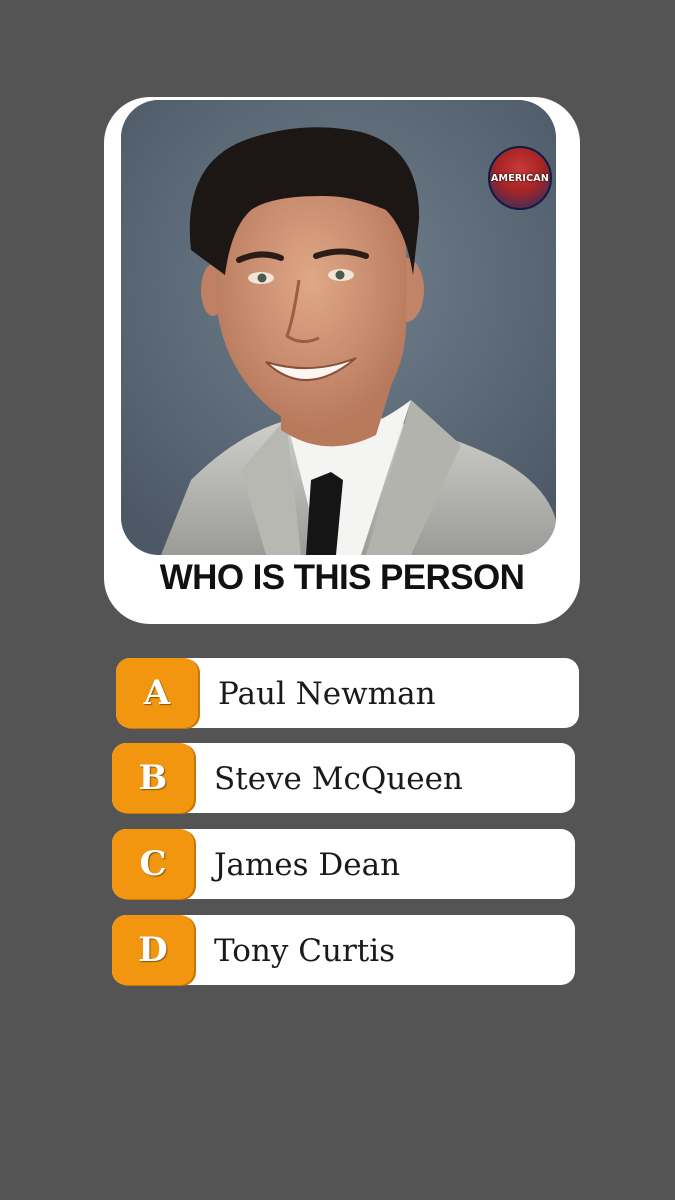 This screenshot has width=675, height=1200. What do you see at coordinates (342, 577) in the screenshot?
I see `question-title: WHO IS THIS PERSON` at bounding box center [342, 577].